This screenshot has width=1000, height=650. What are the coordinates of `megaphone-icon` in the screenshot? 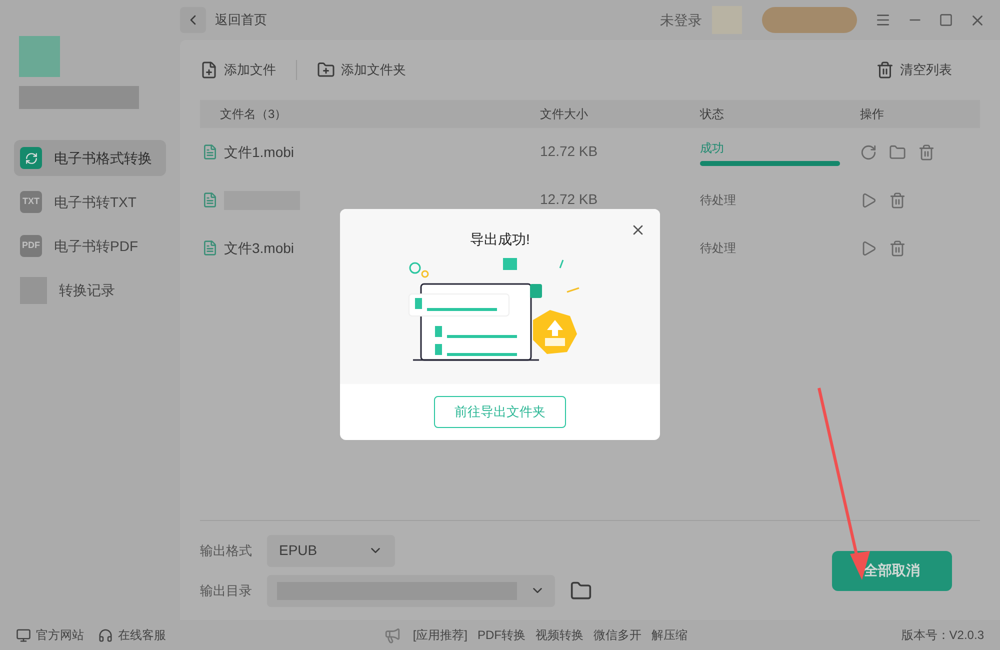 It's located at (392, 635).